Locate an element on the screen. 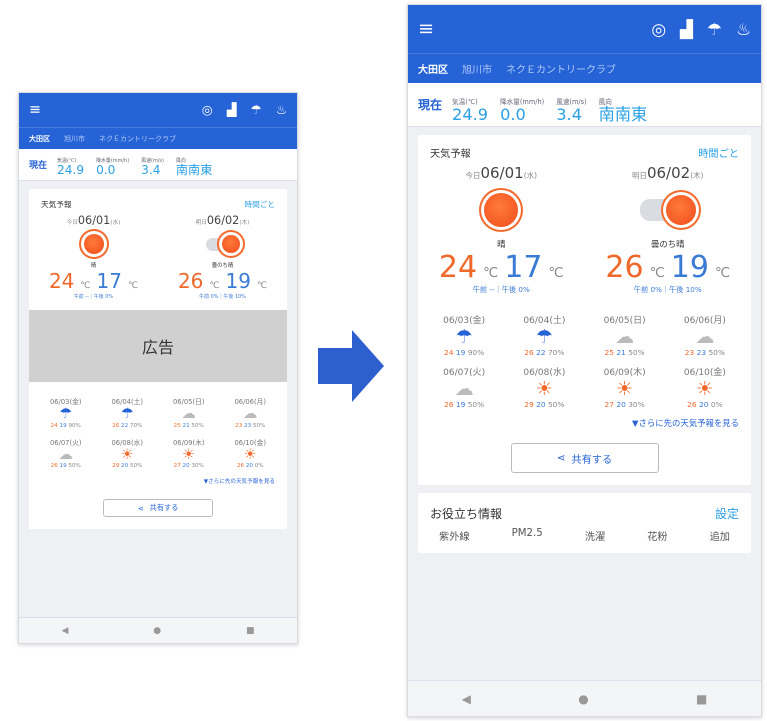 The height and width of the screenshot is (721, 767). useful-item: PM2.5 is located at coordinates (527, 535).